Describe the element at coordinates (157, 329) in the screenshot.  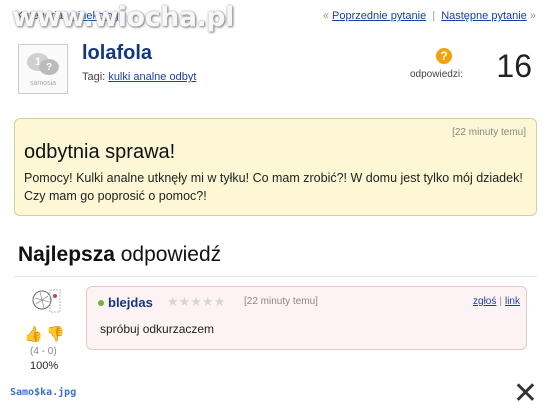
I see `answer-text: spróbuj odkurzaczem` at that location.